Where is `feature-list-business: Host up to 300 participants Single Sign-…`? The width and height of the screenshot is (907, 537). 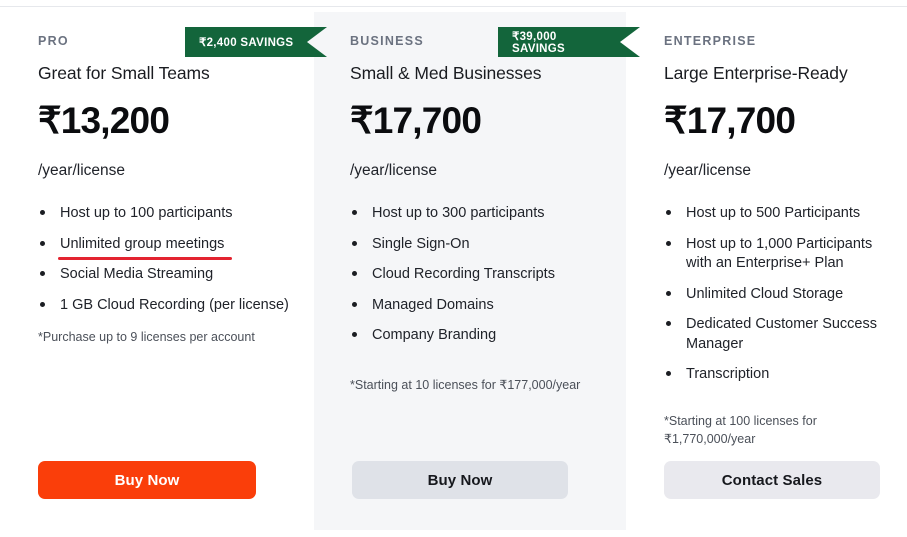
feature-list-business: Host up to 300 participants Single Sign-… is located at coordinates (476, 275).